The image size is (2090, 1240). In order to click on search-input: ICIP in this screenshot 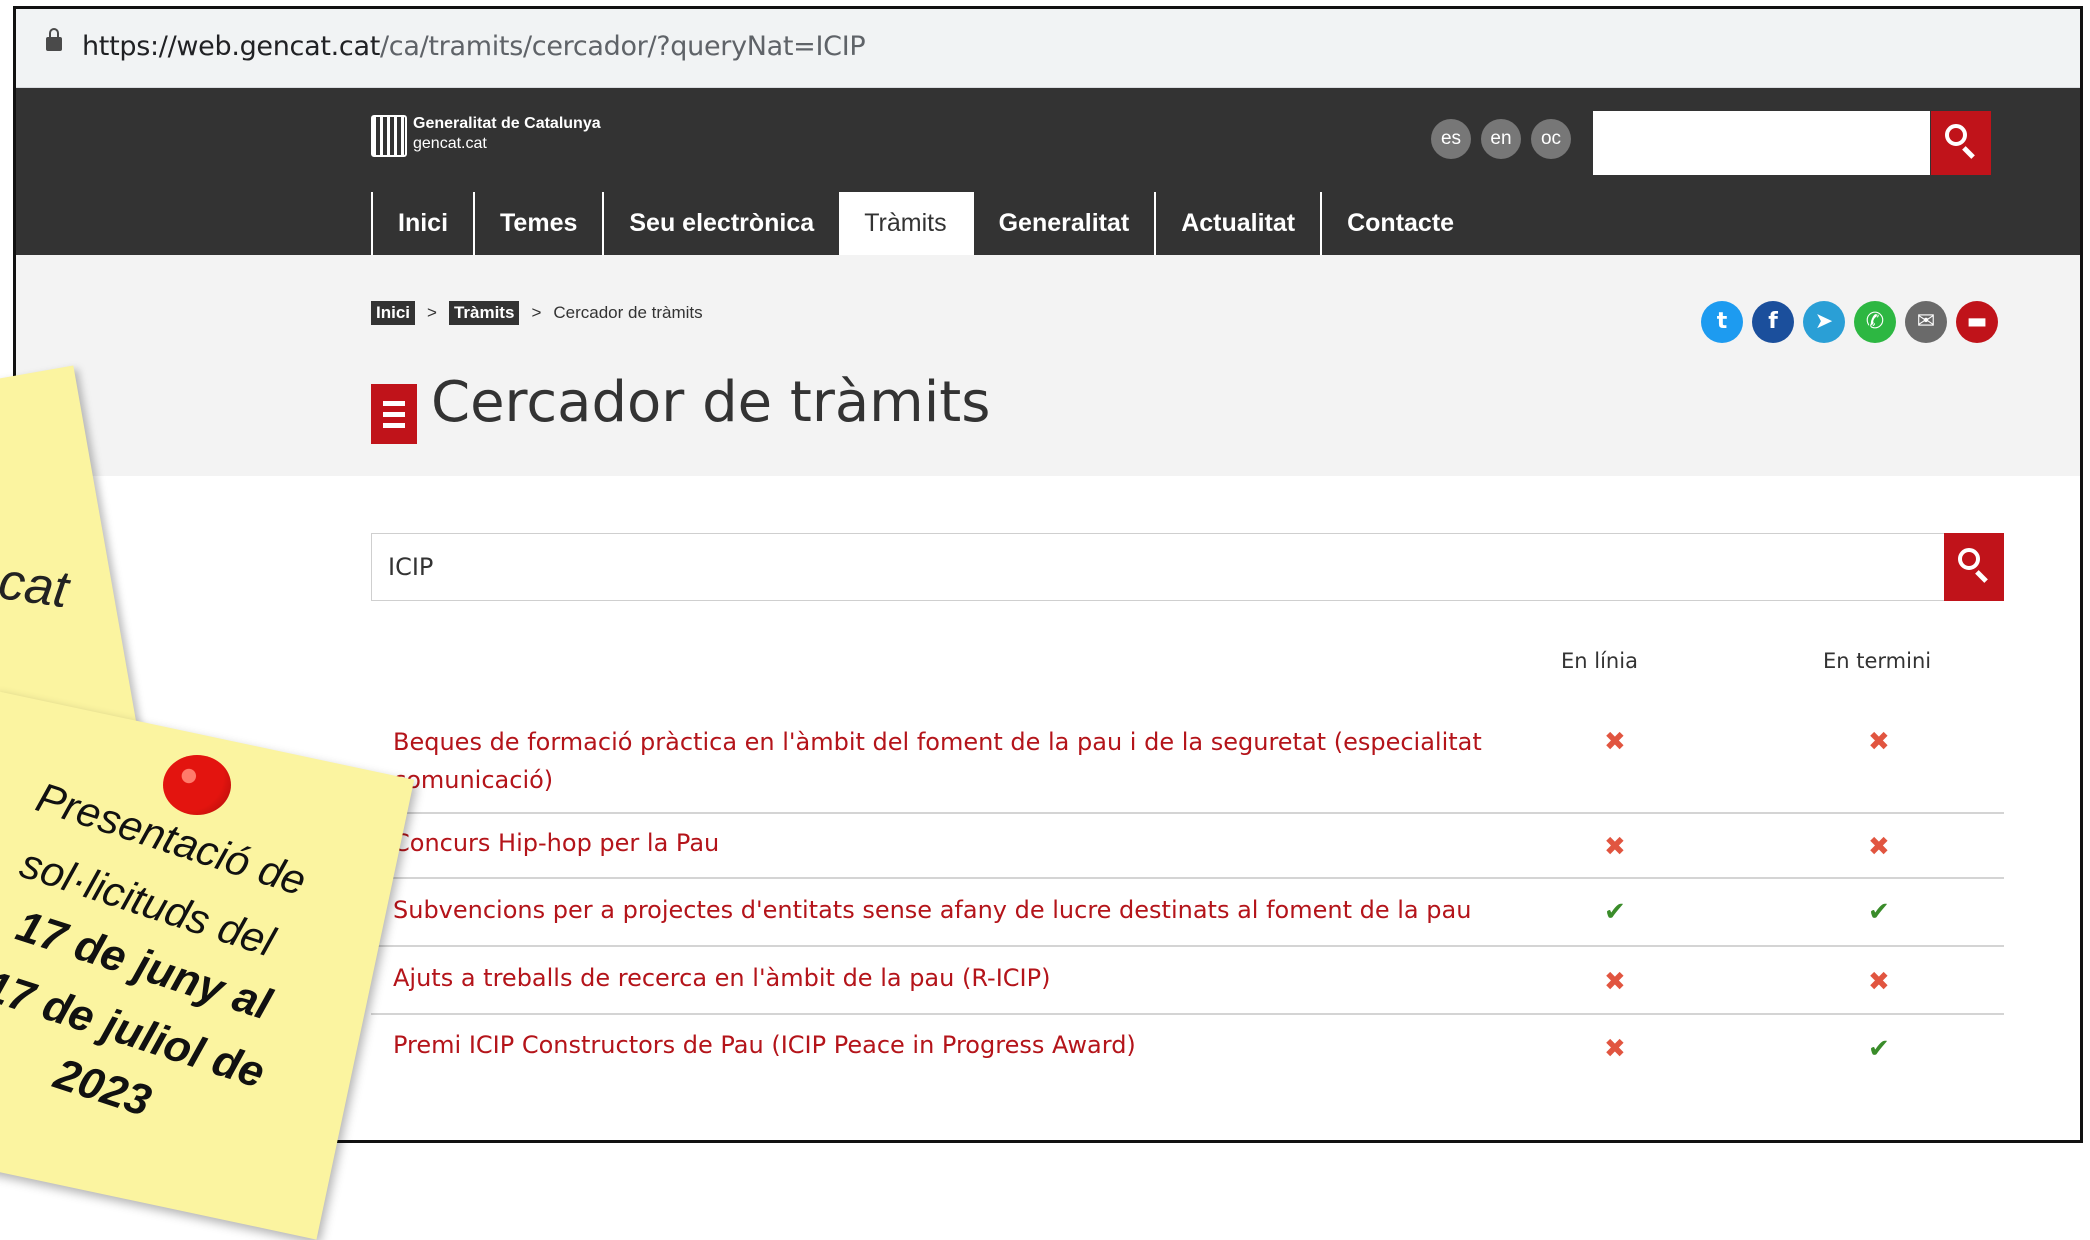, I will do `click(1157, 567)`.